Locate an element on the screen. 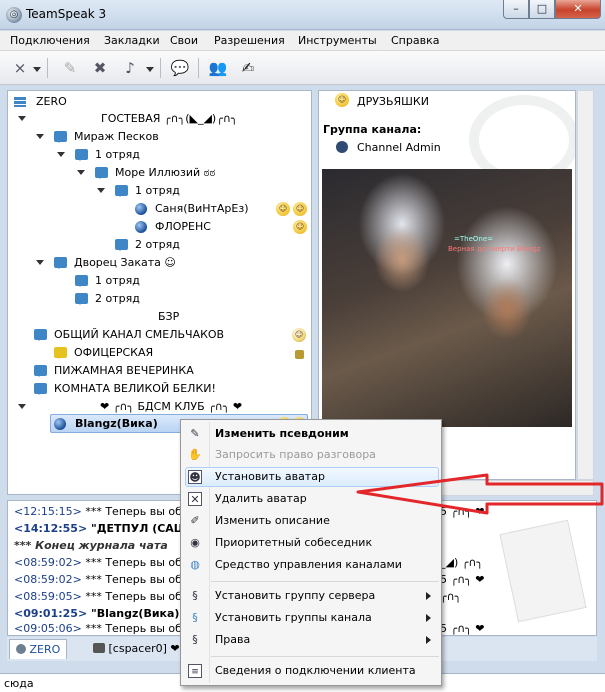 The width and height of the screenshot is (605, 692). tree-row-client: Саня(ВиНтАрЕз) ☺ ☺ is located at coordinates (158, 209).